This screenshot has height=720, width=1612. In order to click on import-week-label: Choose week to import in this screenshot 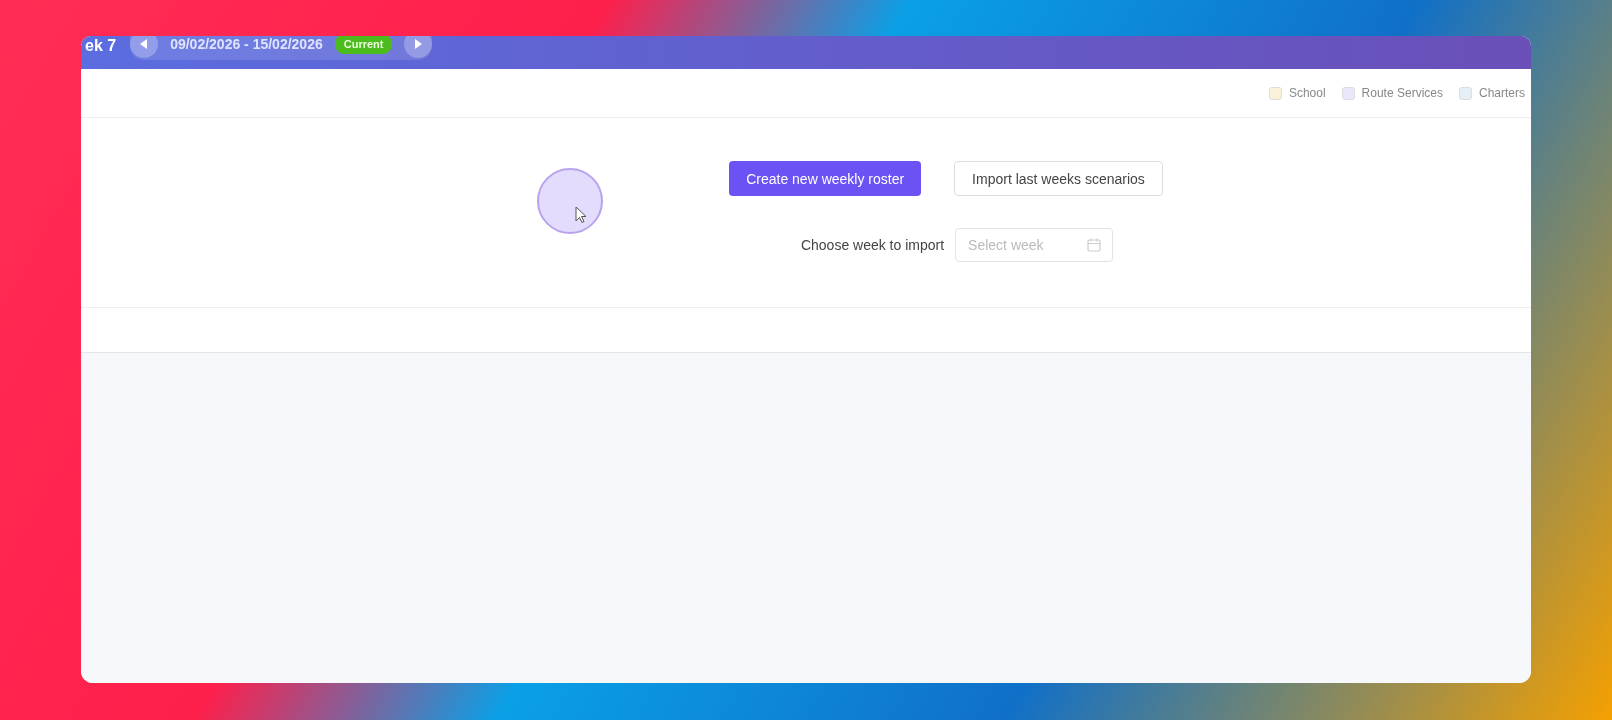, I will do `click(872, 245)`.